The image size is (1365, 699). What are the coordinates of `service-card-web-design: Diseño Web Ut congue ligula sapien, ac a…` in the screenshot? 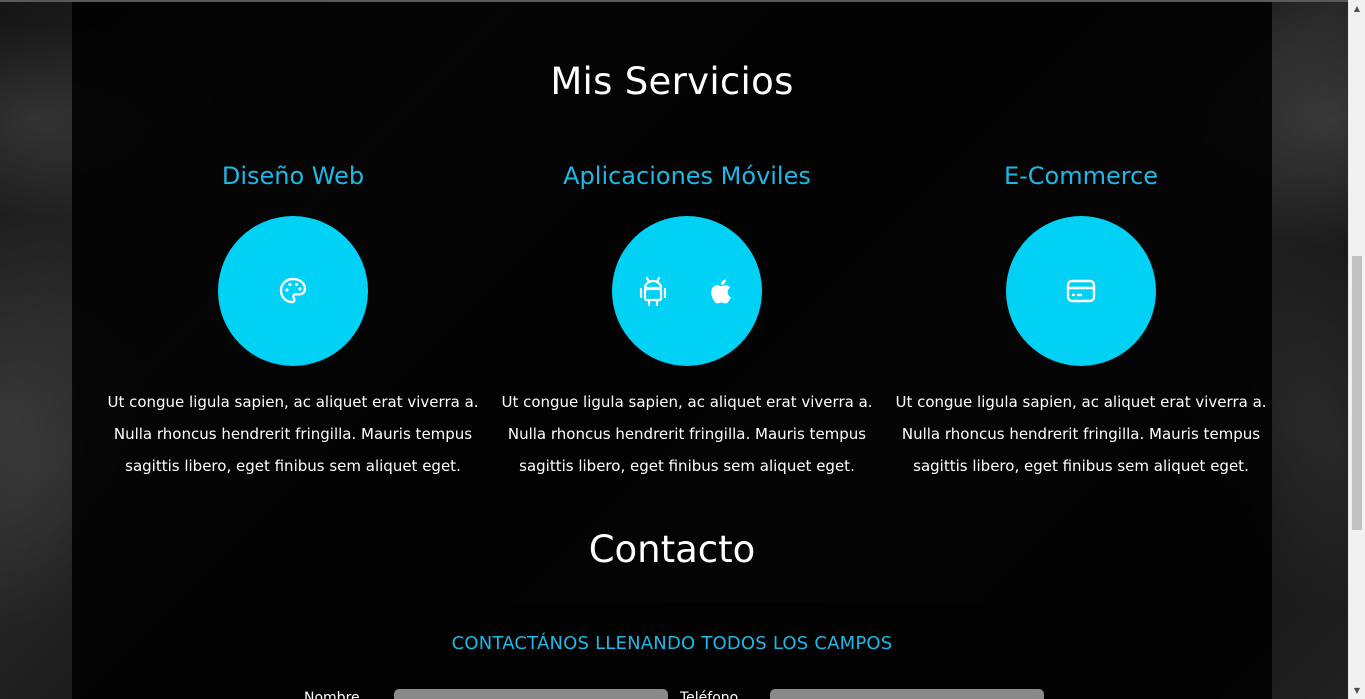 It's located at (293, 320).